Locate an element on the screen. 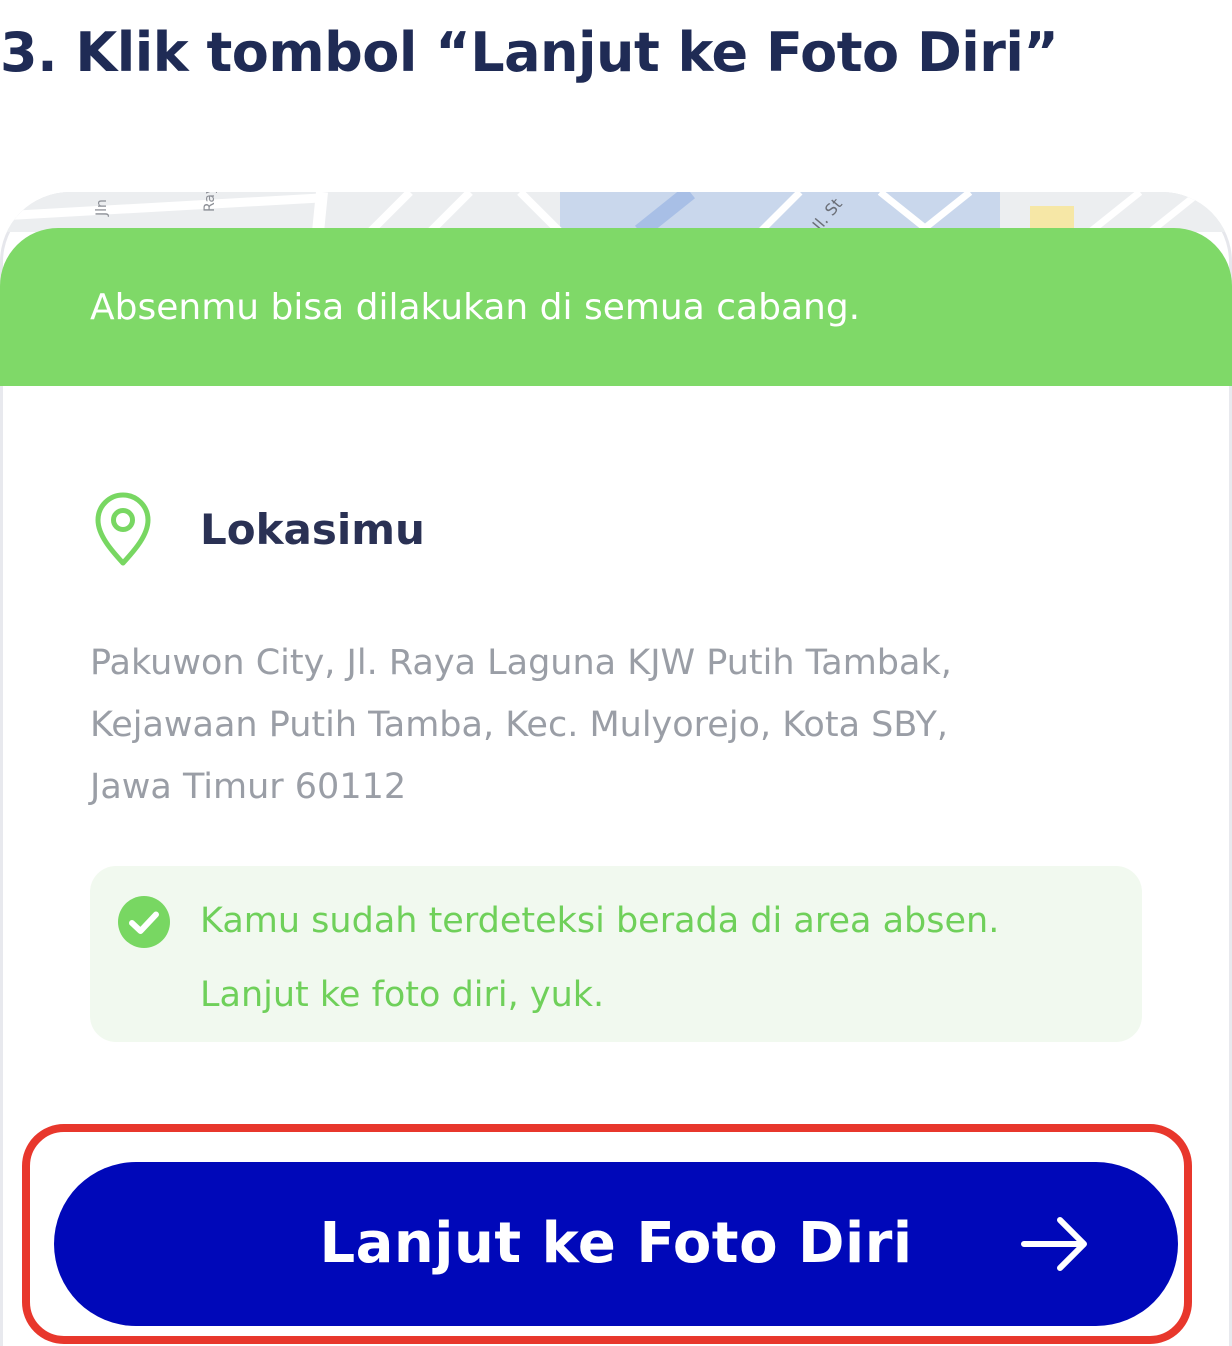 The height and width of the screenshot is (1346, 1232). check-circle-icon is located at coordinates (144, 922).